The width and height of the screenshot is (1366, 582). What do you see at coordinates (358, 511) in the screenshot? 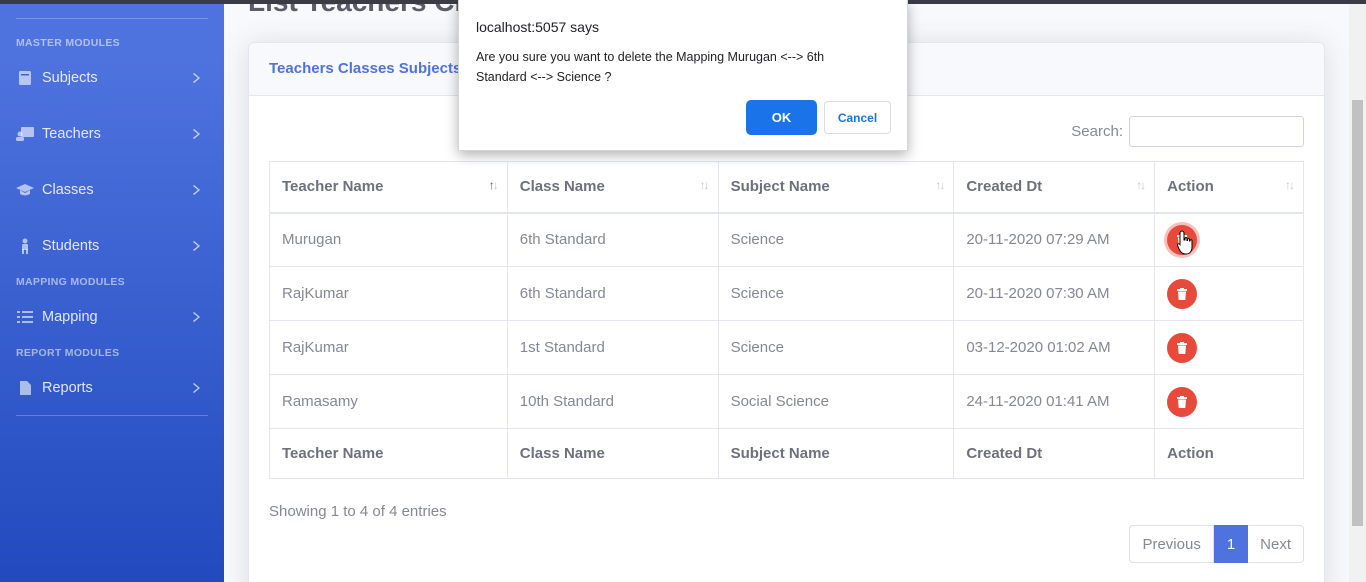
I see `table-info: Showing 1 to 4 of 4 entries` at bounding box center [358, 511].